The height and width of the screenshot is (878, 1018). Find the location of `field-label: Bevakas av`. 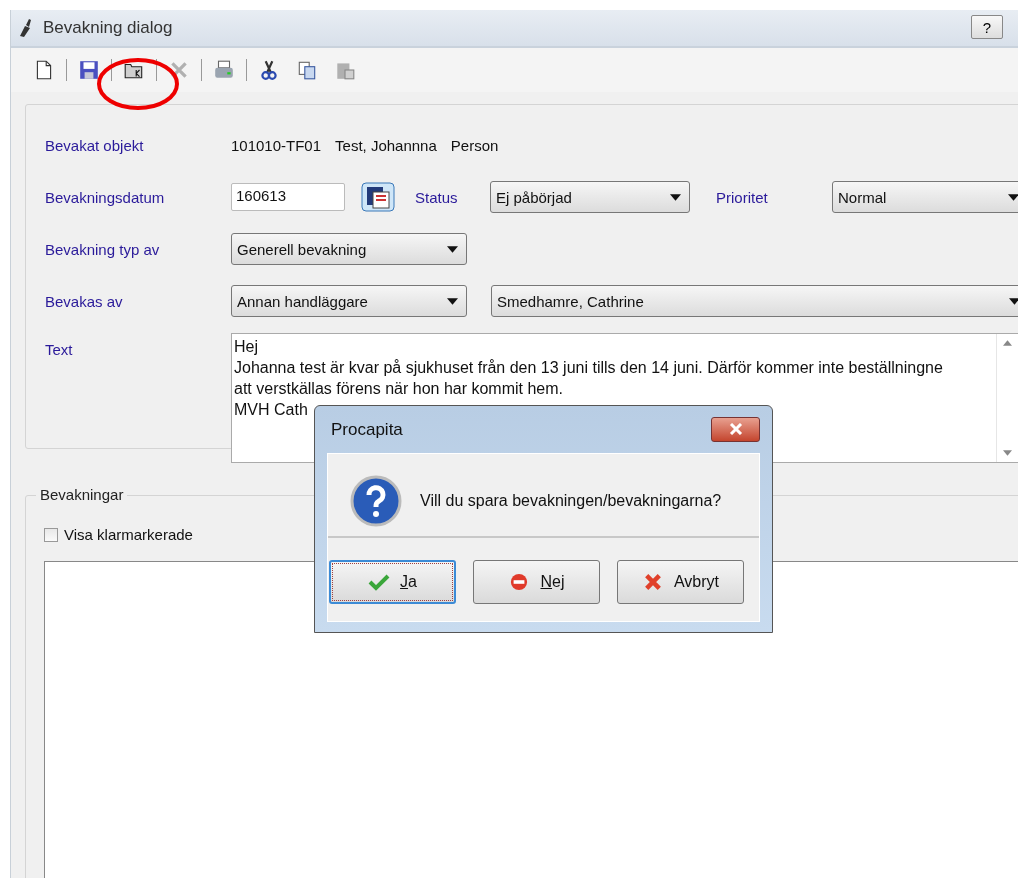

field-label: Bevakas av is located at coordinates (84, 301).